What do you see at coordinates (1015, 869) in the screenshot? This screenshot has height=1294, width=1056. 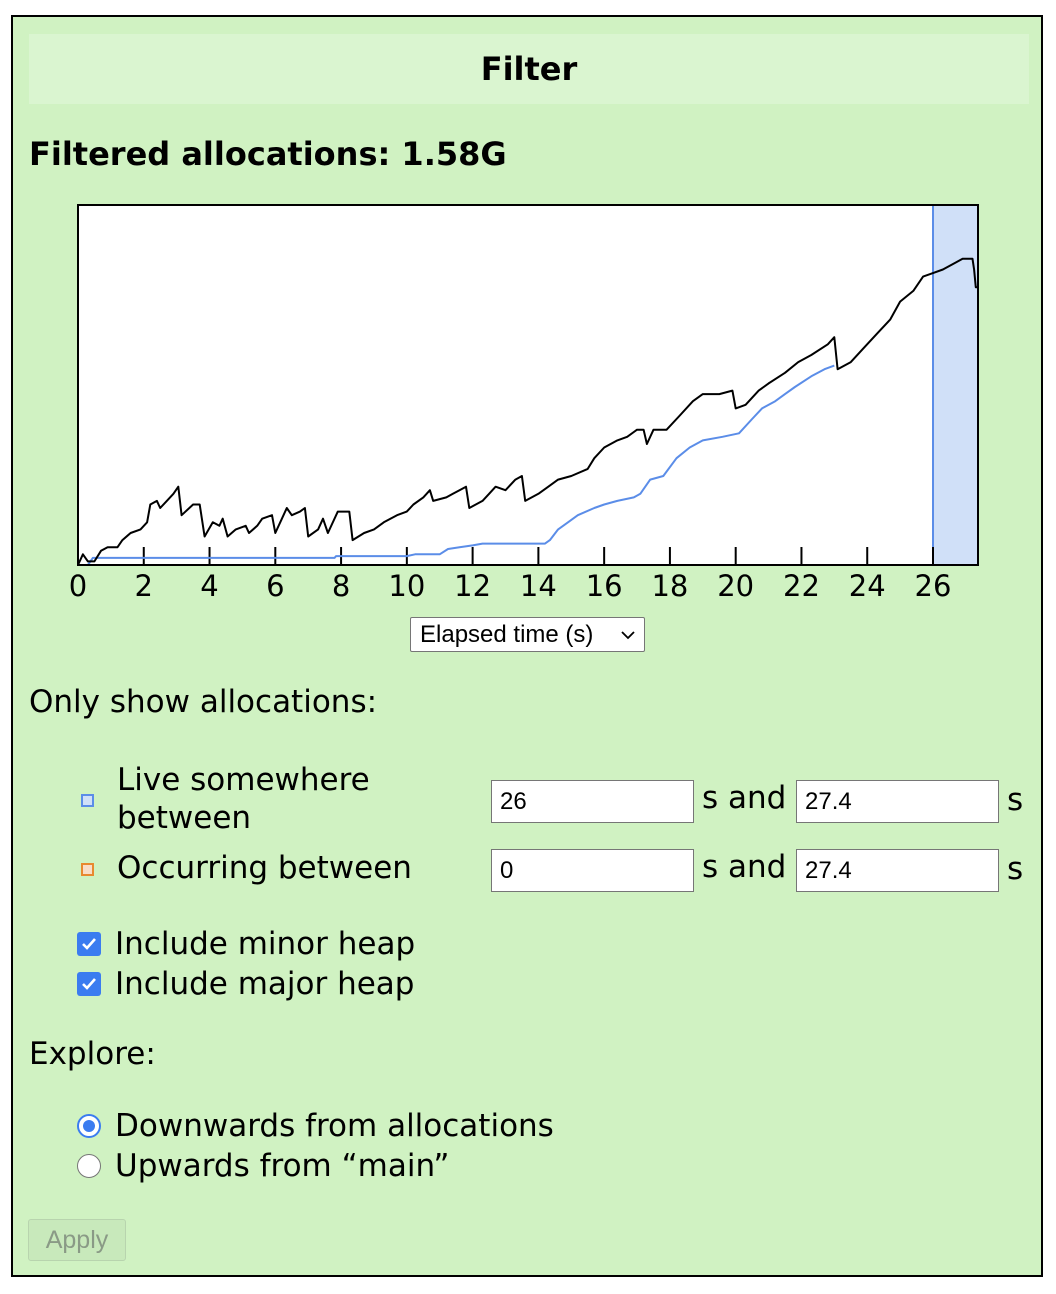 I see `occurring-unit-text: s` at bounding box center [1015, 869].